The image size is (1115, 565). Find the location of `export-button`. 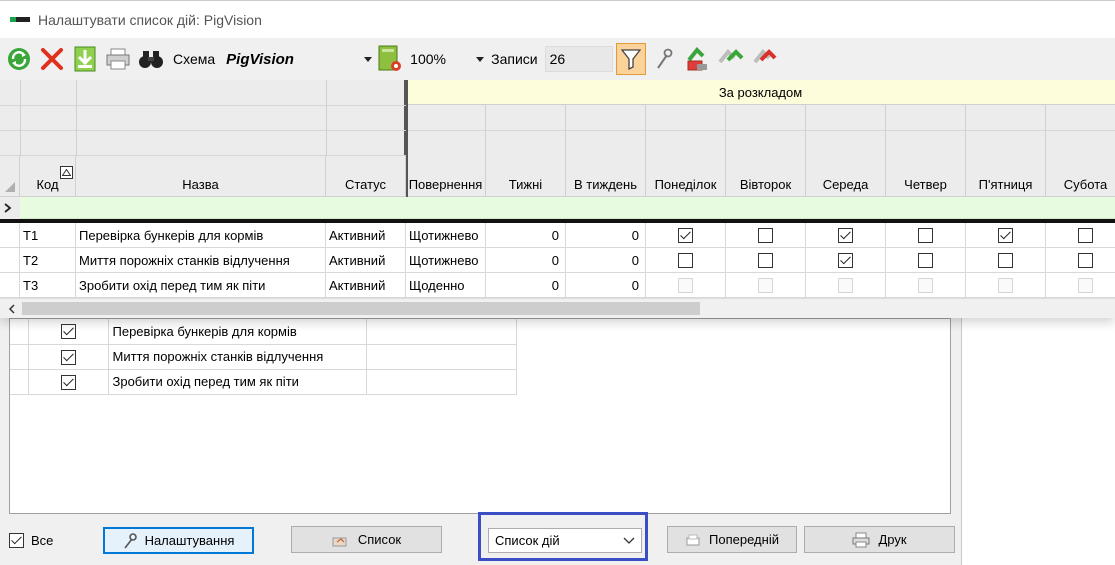

export-button is located at coordinates (763, 59).